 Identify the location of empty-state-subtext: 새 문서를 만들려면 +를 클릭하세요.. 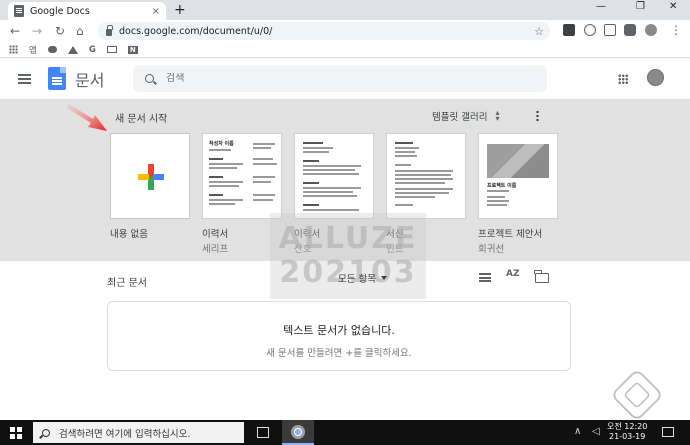
(339, 353).